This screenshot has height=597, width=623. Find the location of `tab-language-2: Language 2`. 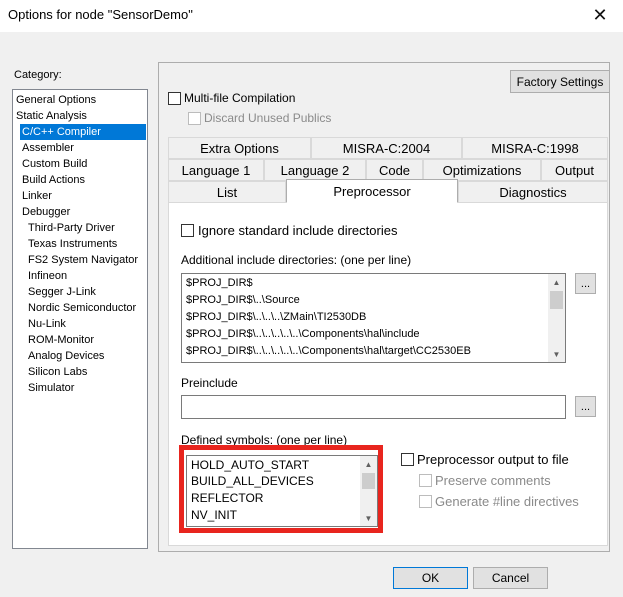

tab-language-2: Language 2 is located at coordinates (315, 170).